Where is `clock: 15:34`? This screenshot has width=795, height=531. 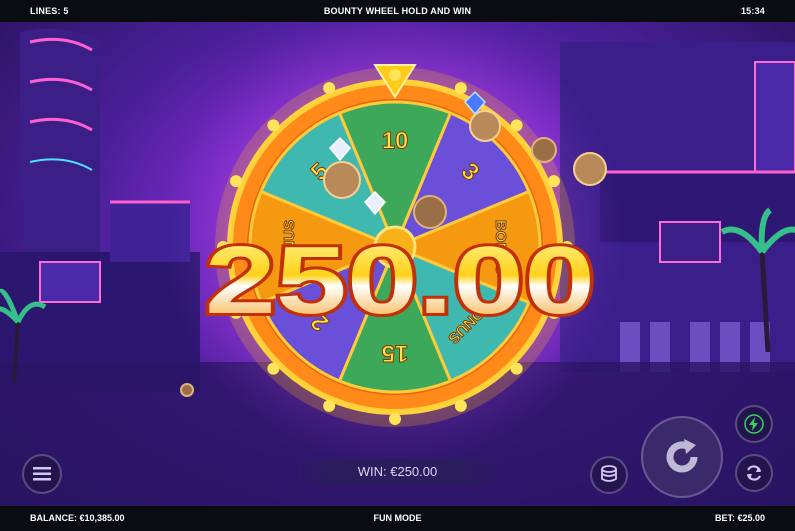
clock: 15:34 is located at coordinates (752, 11).